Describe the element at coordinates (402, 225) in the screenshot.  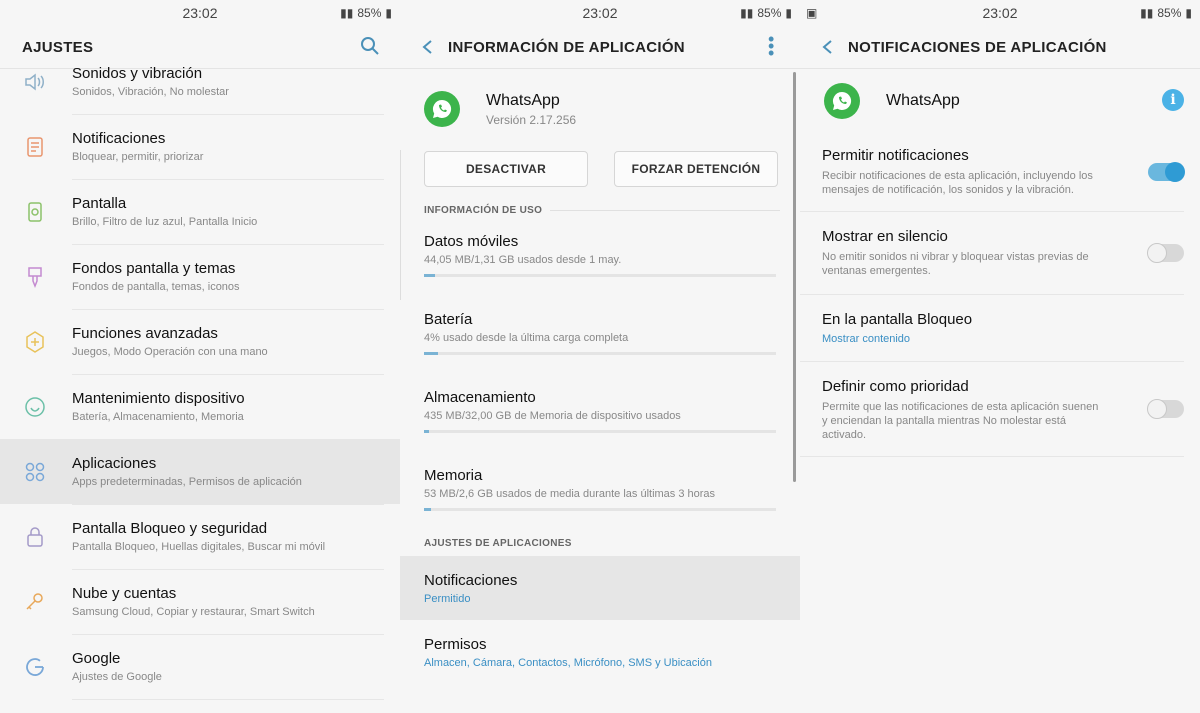
I see `edge-line` at that location.